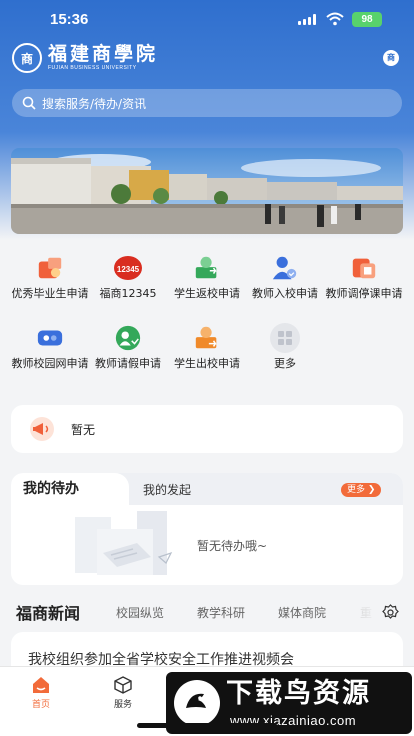 This screenshot has height=736, width=414. I want to click on class-reschedule-icon, so click(364, 268).